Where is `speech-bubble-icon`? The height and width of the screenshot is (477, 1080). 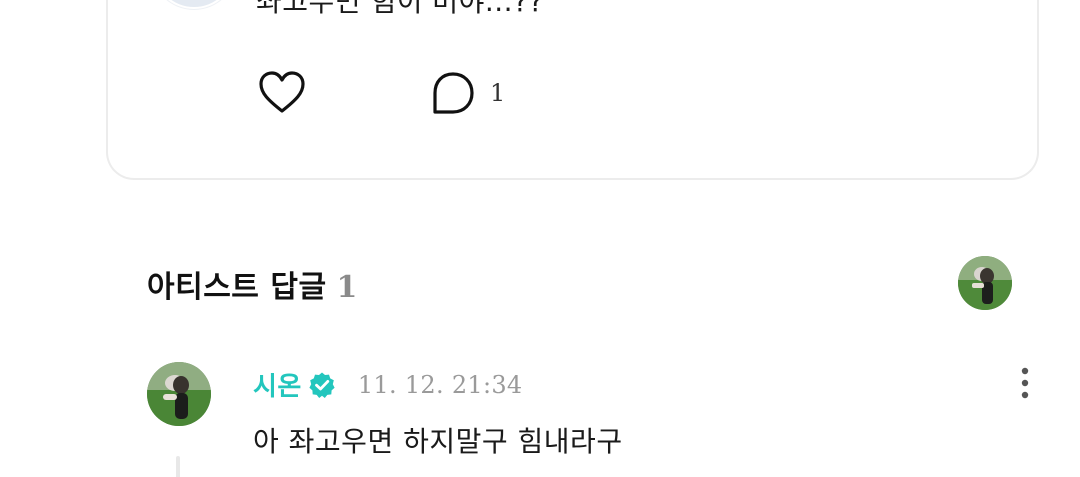 speech-bubble-icon is located at coordinates (453, 93).